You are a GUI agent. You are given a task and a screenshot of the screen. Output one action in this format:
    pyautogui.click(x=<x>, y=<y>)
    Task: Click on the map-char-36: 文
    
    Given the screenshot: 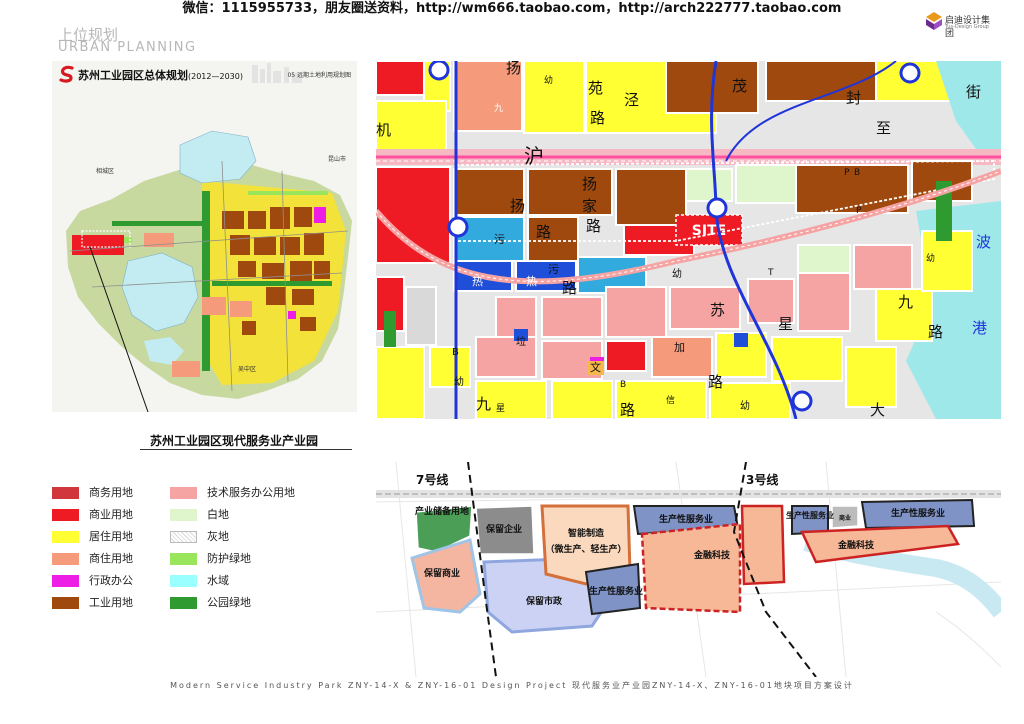 What is the action you would take?
    pyautogui.click(x=595, y=367)
    